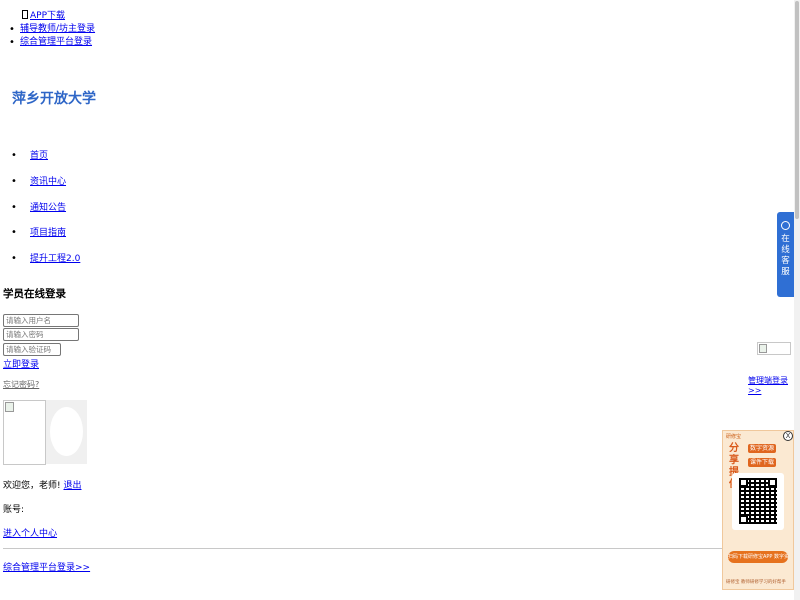 Image resolution: width=800 pixels, height=600 pixels. Describe the element at coordinates (46, 566) in the screenshot. I see `platform-login-bottom-link: 综合管理平台登录>>` at that location.